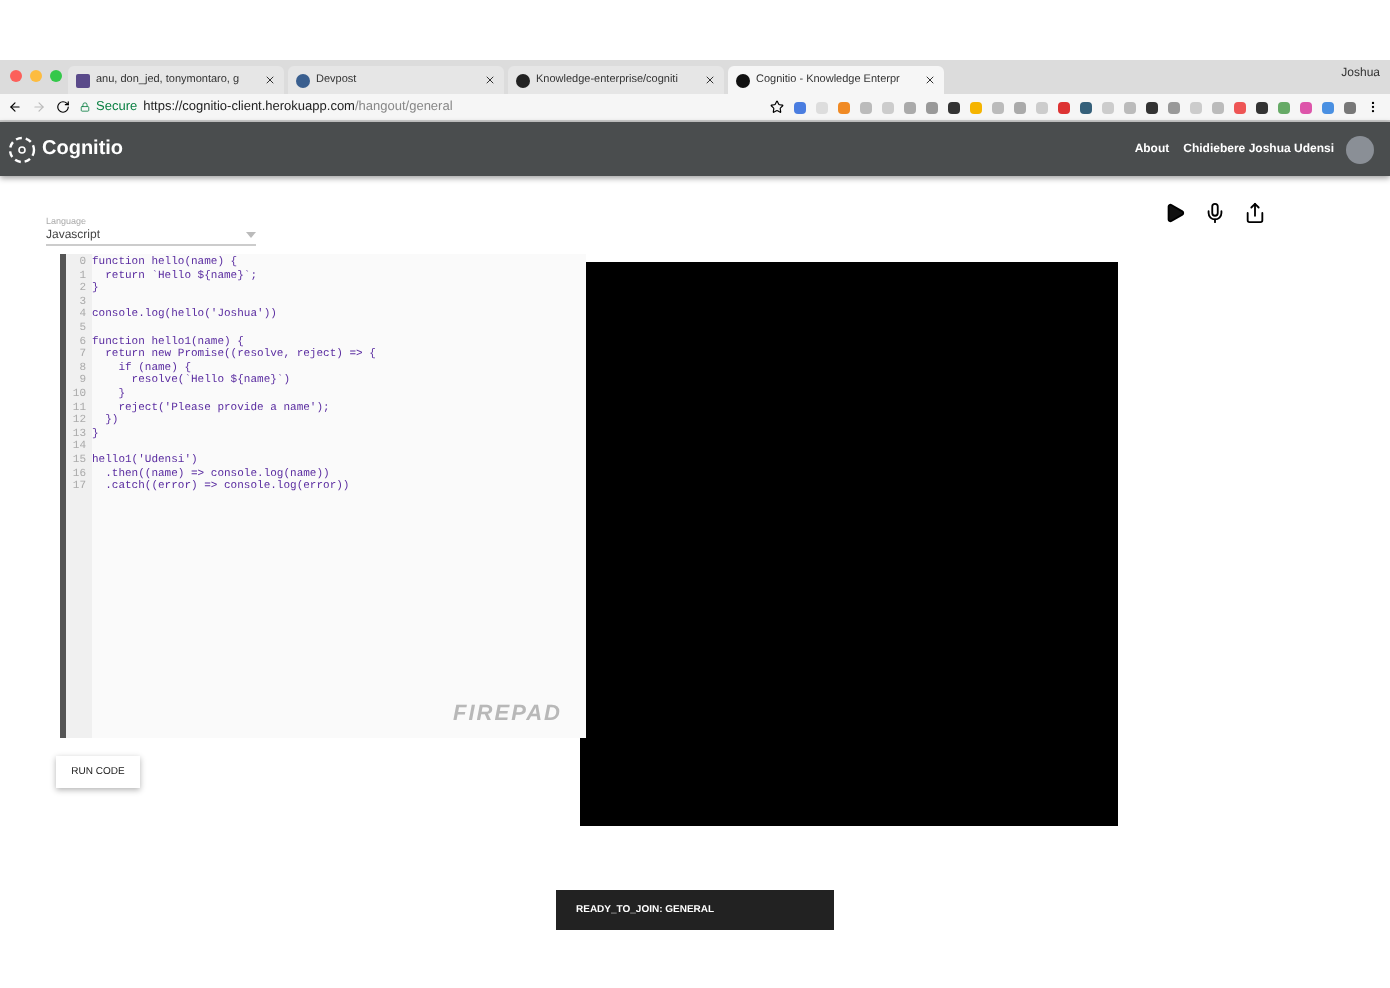 This screenshot has width=1390, height=988. I want to click on play-icon, so click(1175, 212).